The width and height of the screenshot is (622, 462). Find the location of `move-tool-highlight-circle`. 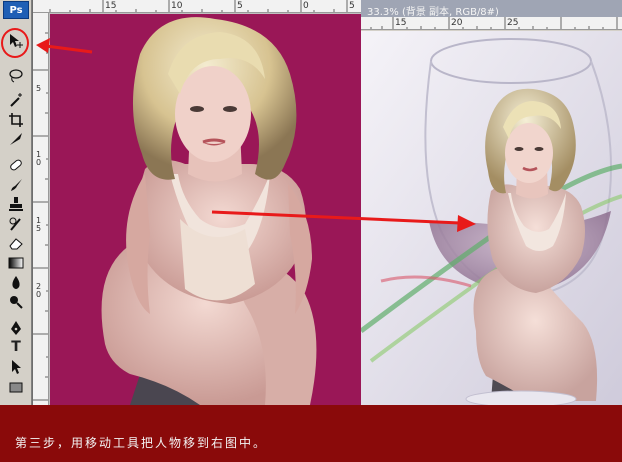

move-tool-highlight-circle is located at coordinates (15, 43).